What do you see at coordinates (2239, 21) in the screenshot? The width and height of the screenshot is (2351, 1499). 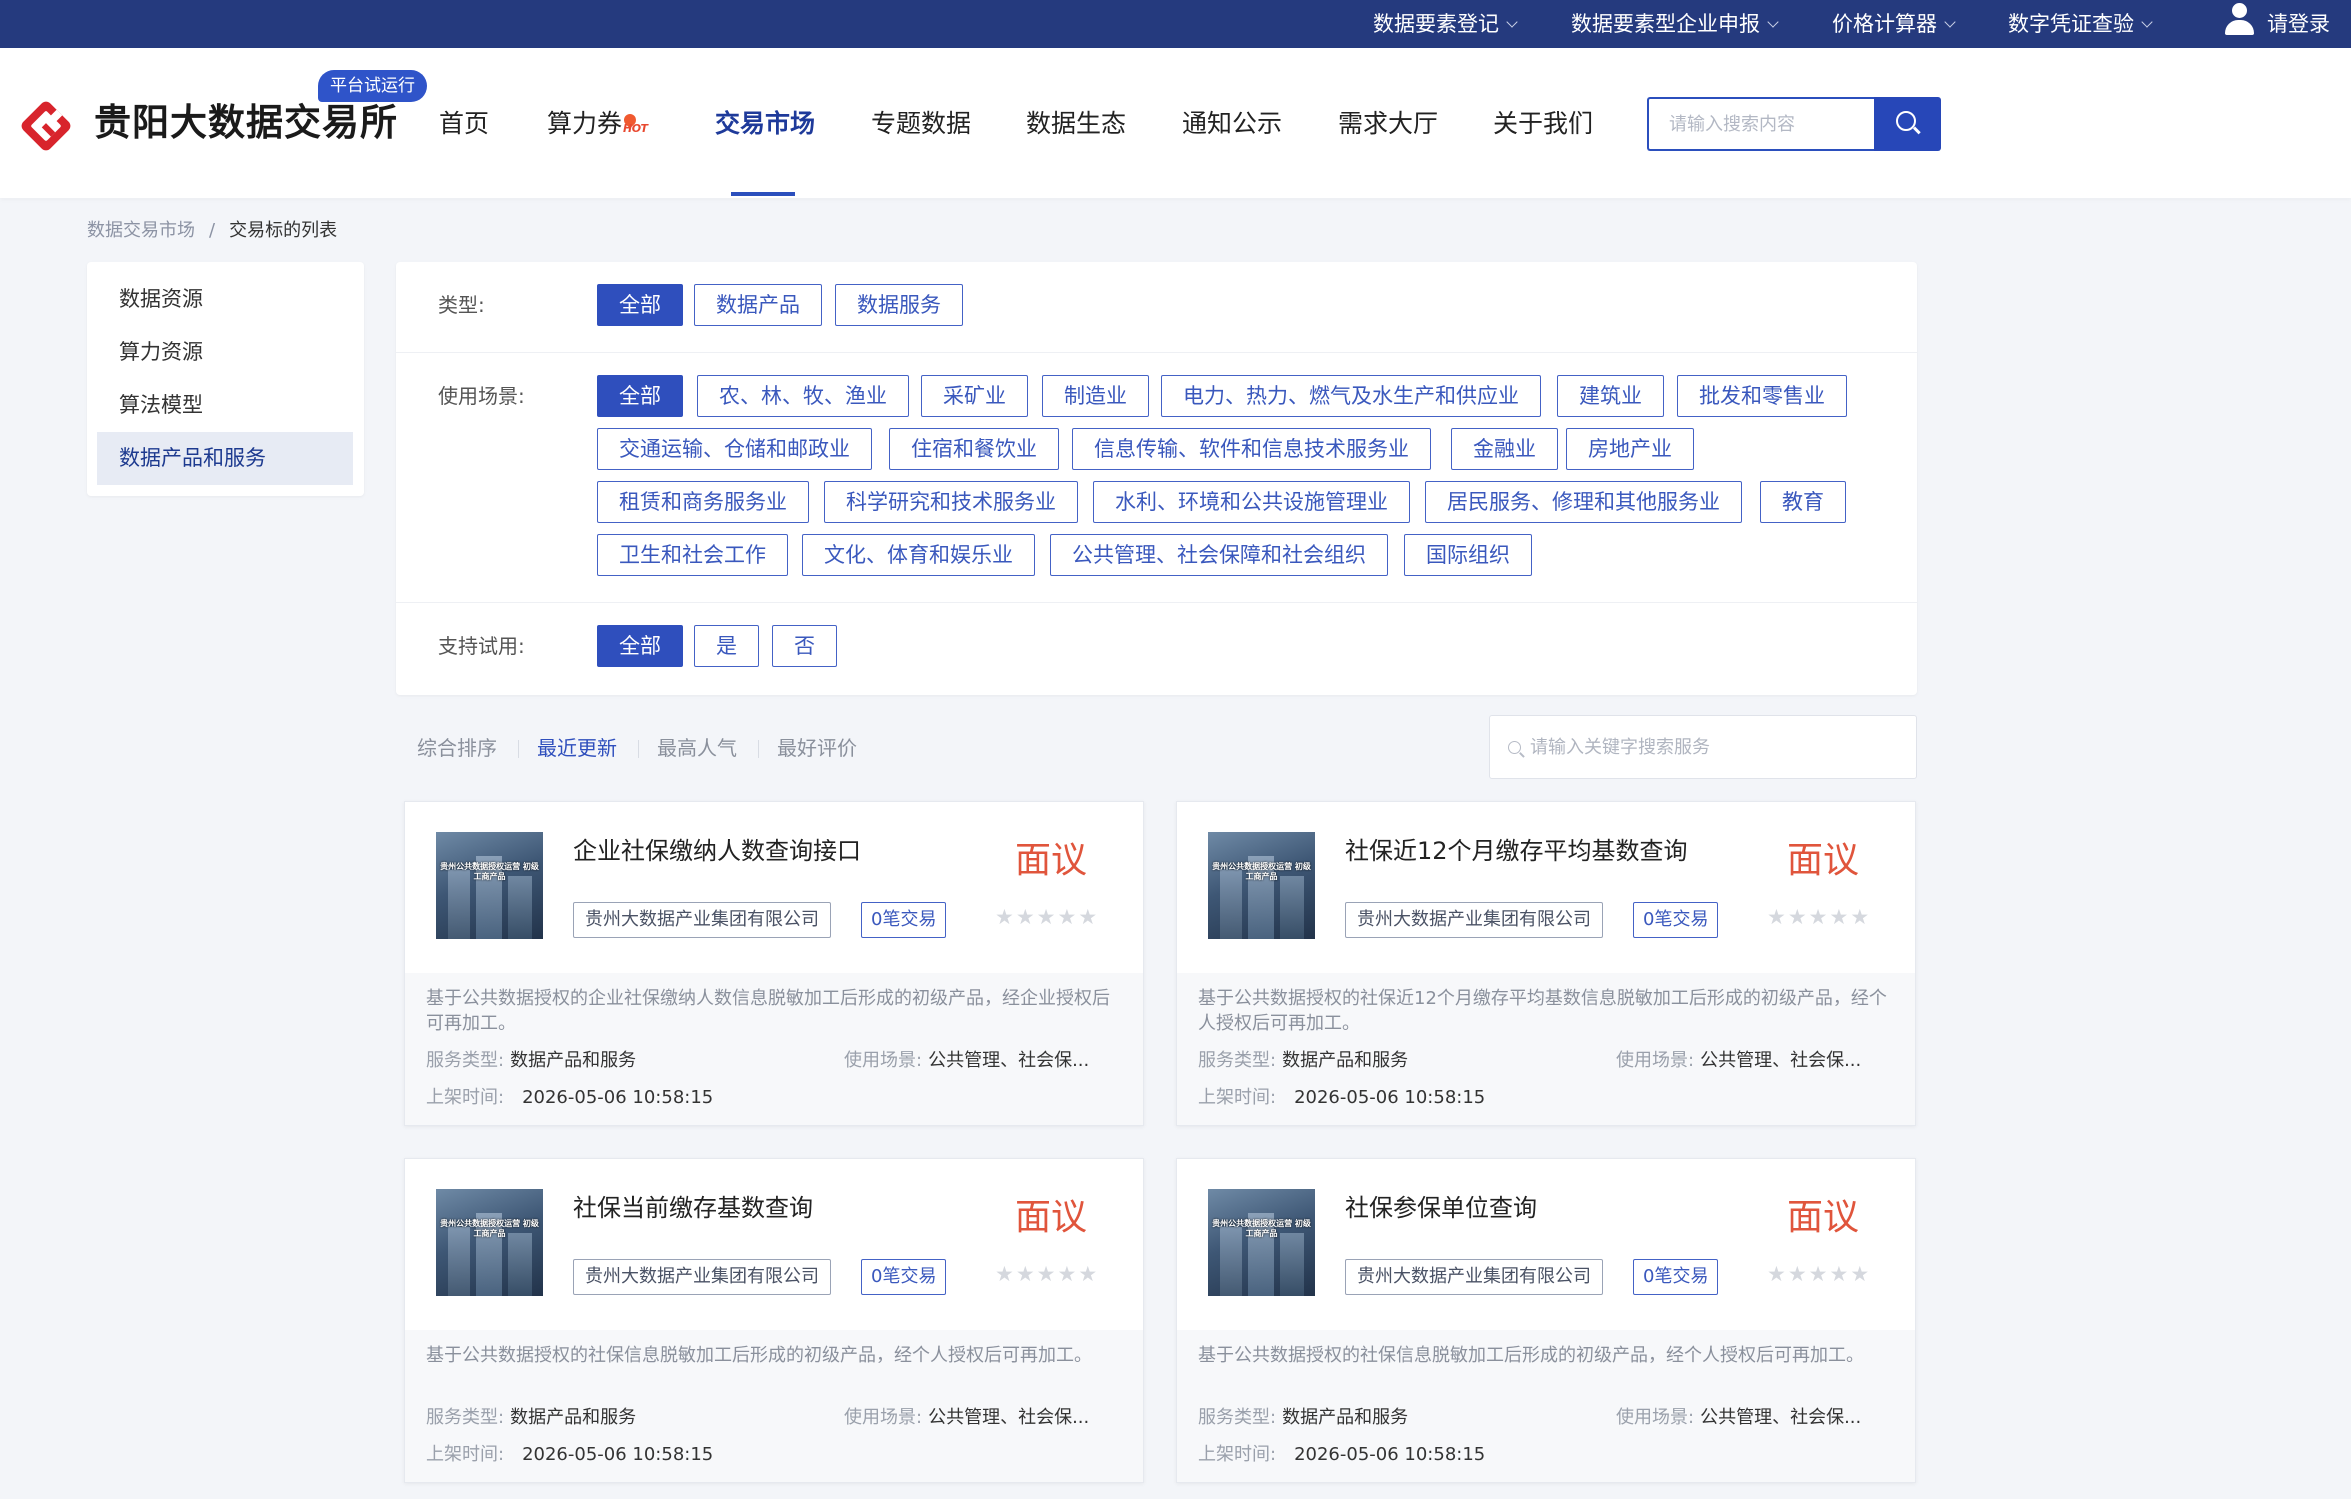 I see `user-icon` at bounding box center [2239, 21].